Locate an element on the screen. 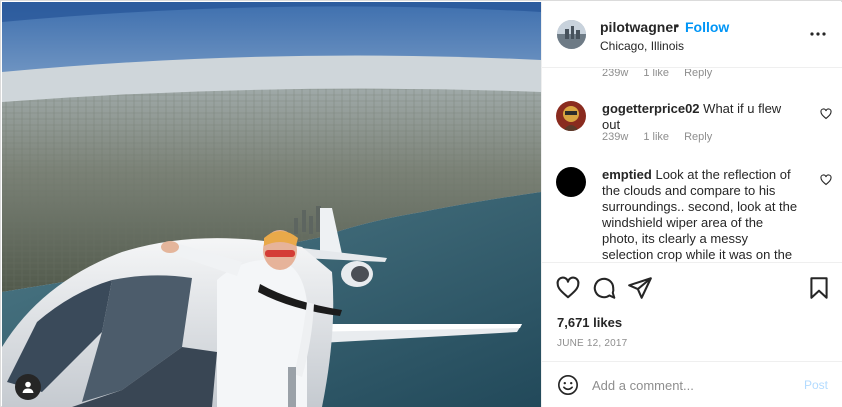  post-username: pilotwagner is located at coordinates (639, 27).